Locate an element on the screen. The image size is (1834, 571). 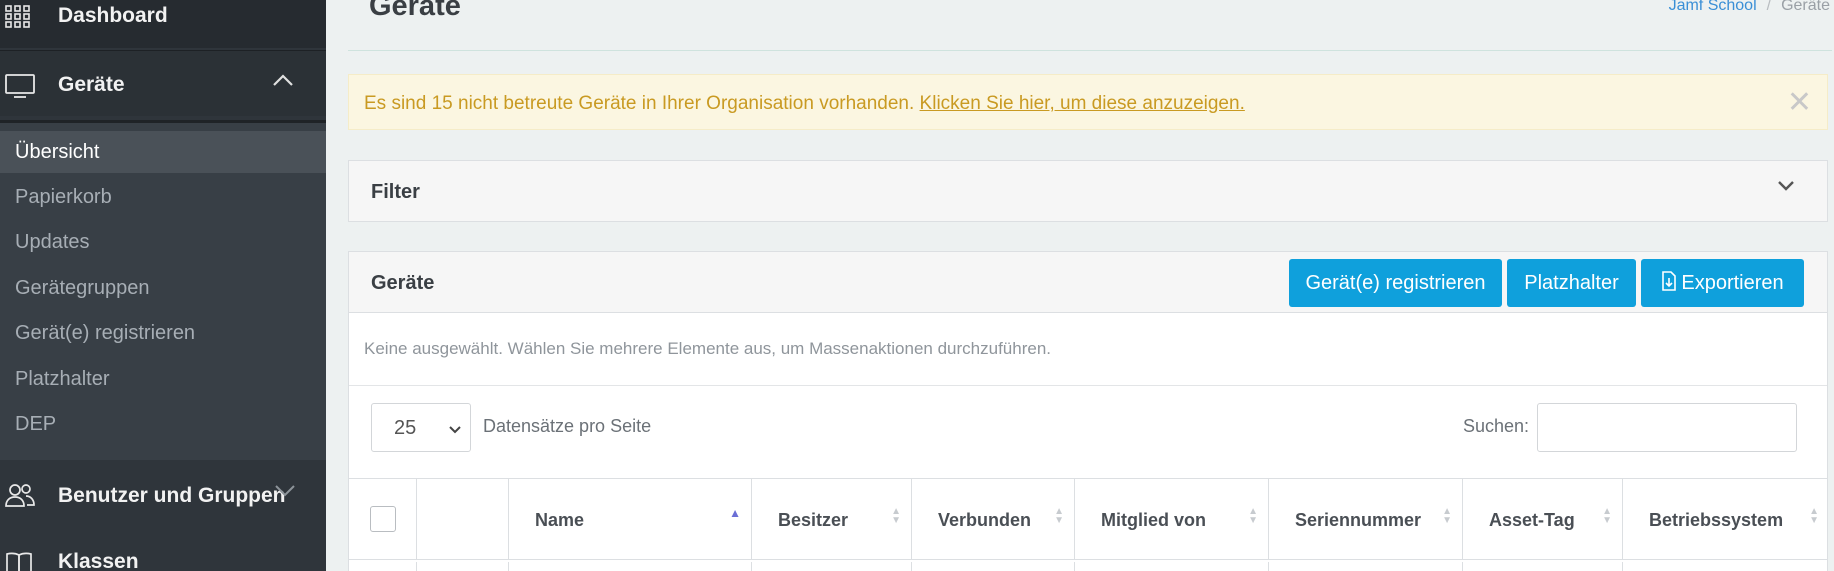
sidebar-item-platzhalter: Platzhalter is located at coordinates (163, 379).